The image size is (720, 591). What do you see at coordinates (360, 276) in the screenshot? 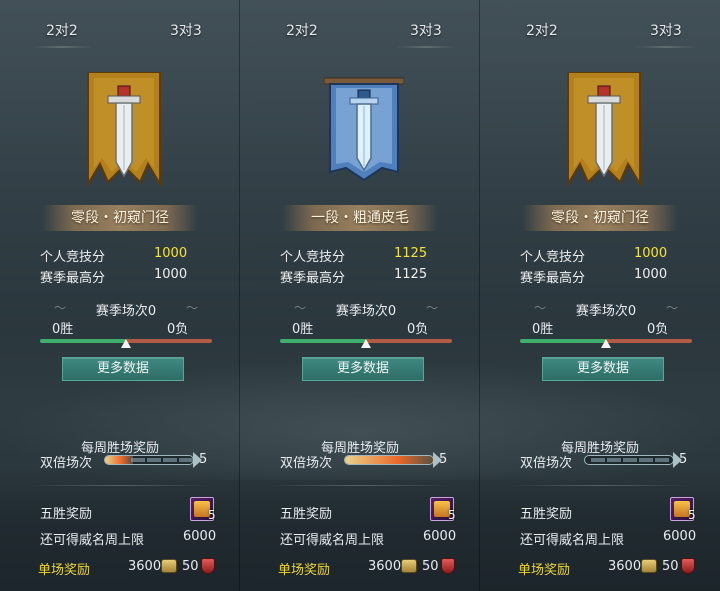
I see `stat-season-best: 赛季最高分 1125` at bounding box center [360, 276].